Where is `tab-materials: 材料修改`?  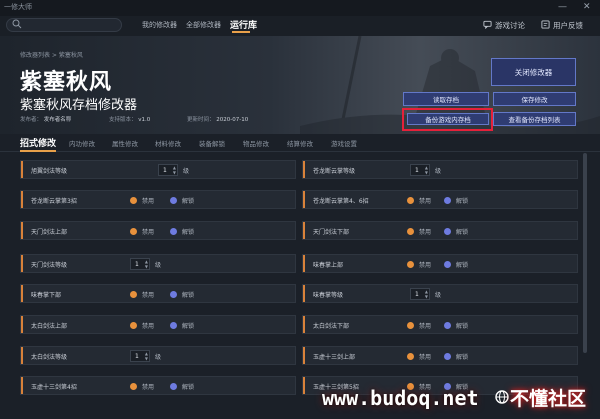
tab-materials: 材料修改 is located at coordinates (168, 143).